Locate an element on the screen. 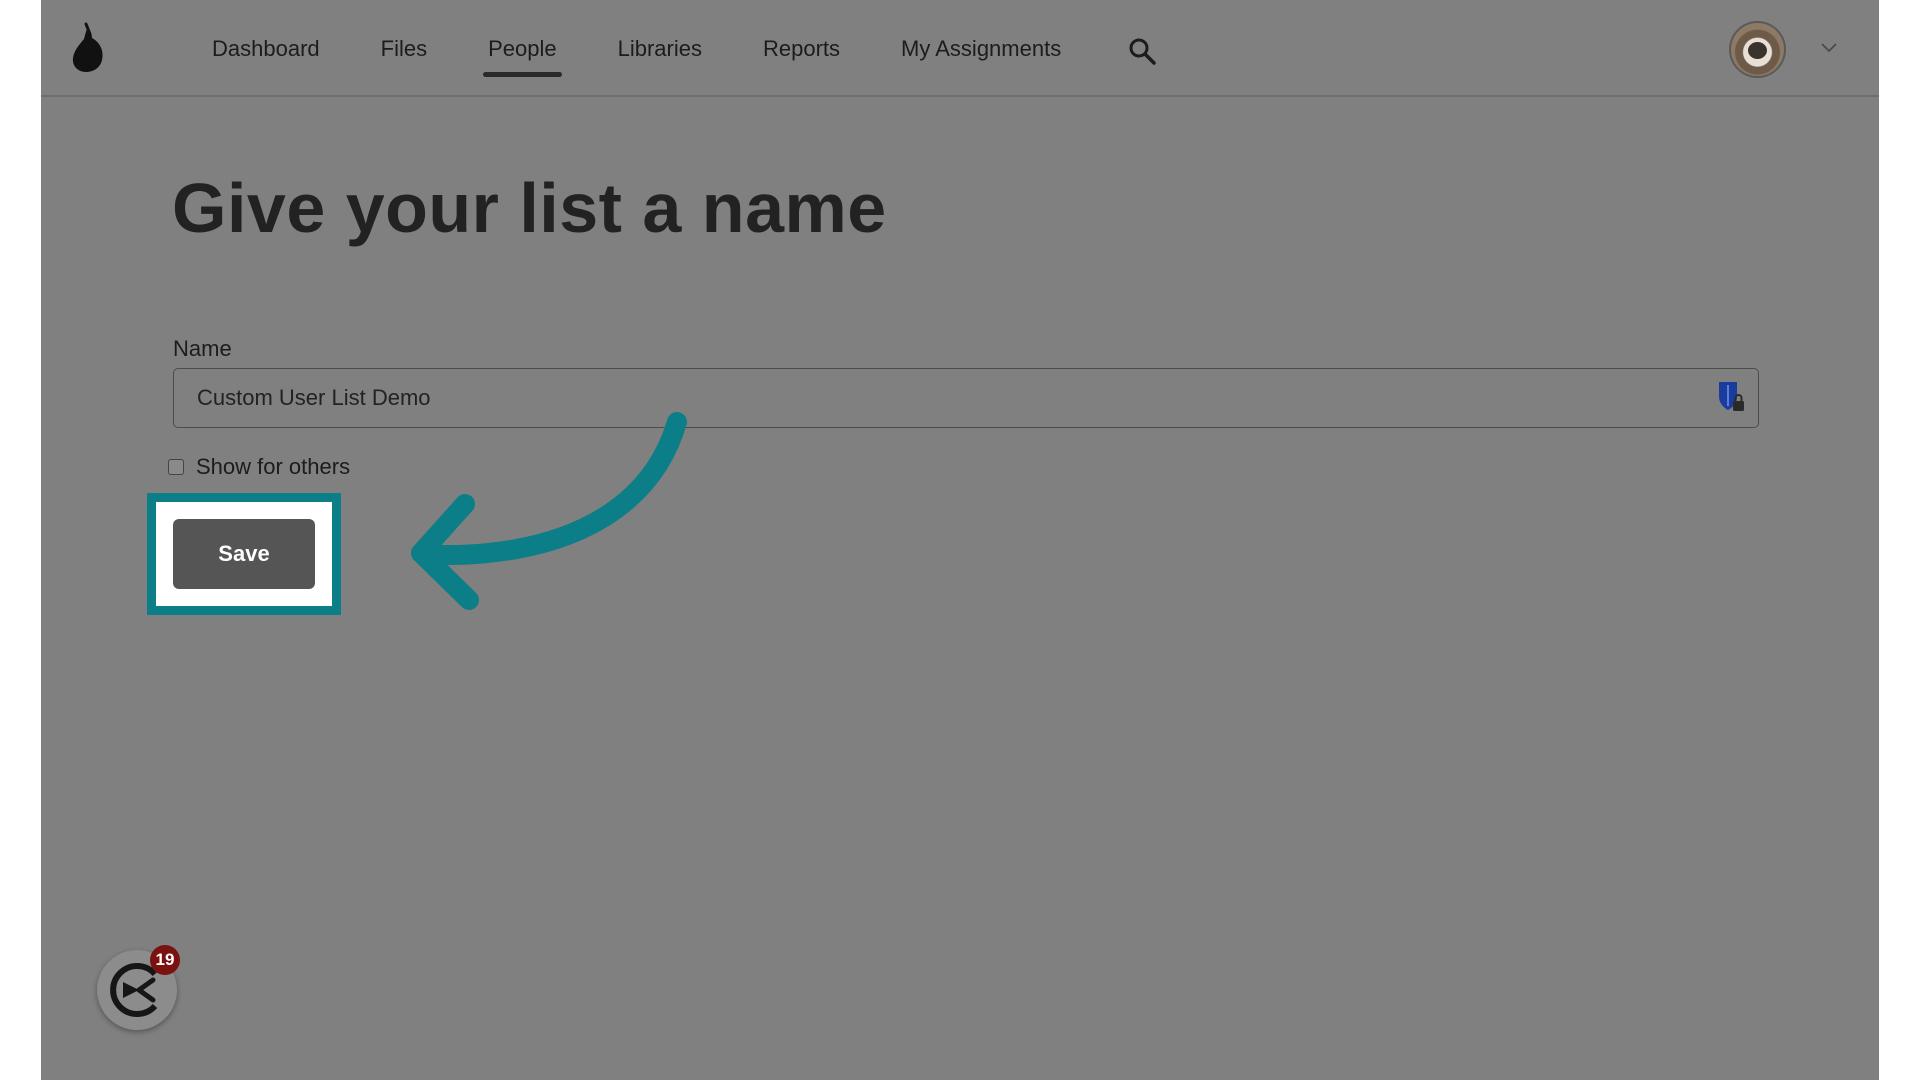 The width and height of the screenshot is (1920, 1080). show-for-others-label: Show for others is located at coordinates (273, 466).